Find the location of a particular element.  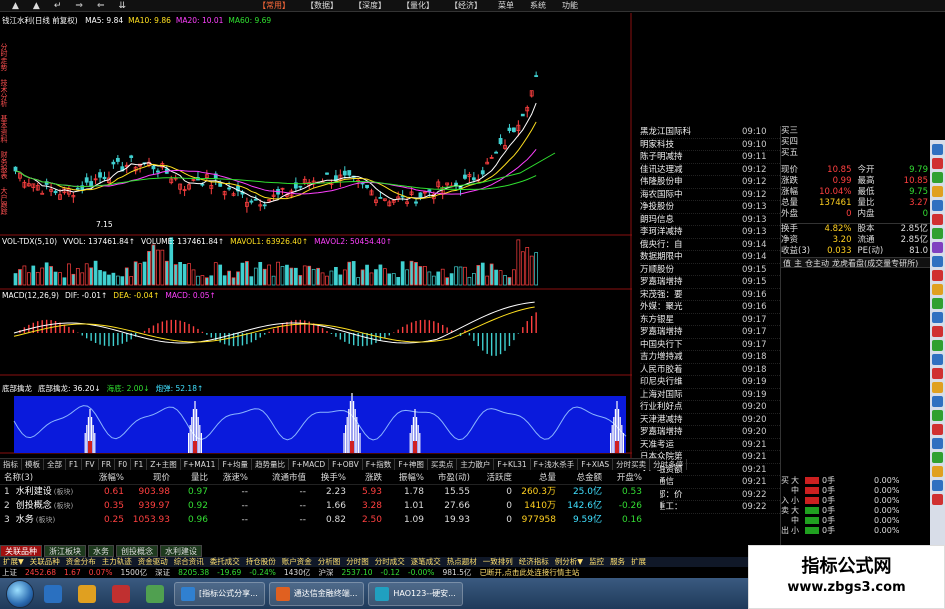

function-item: 账户资金 is located at coordinates (297, 562).